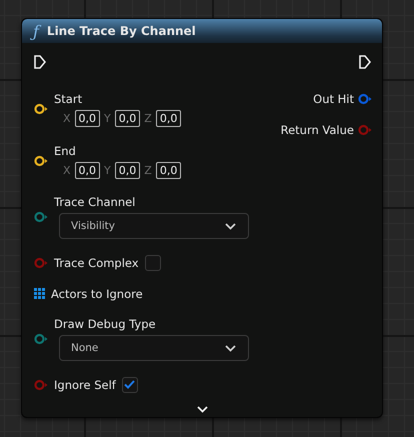 The height and width of the screenshot is (437, 414). Describe the element at coordinates (121, 31) in the screenshot. I see `node-title: Line Trace By Channel` at that location.